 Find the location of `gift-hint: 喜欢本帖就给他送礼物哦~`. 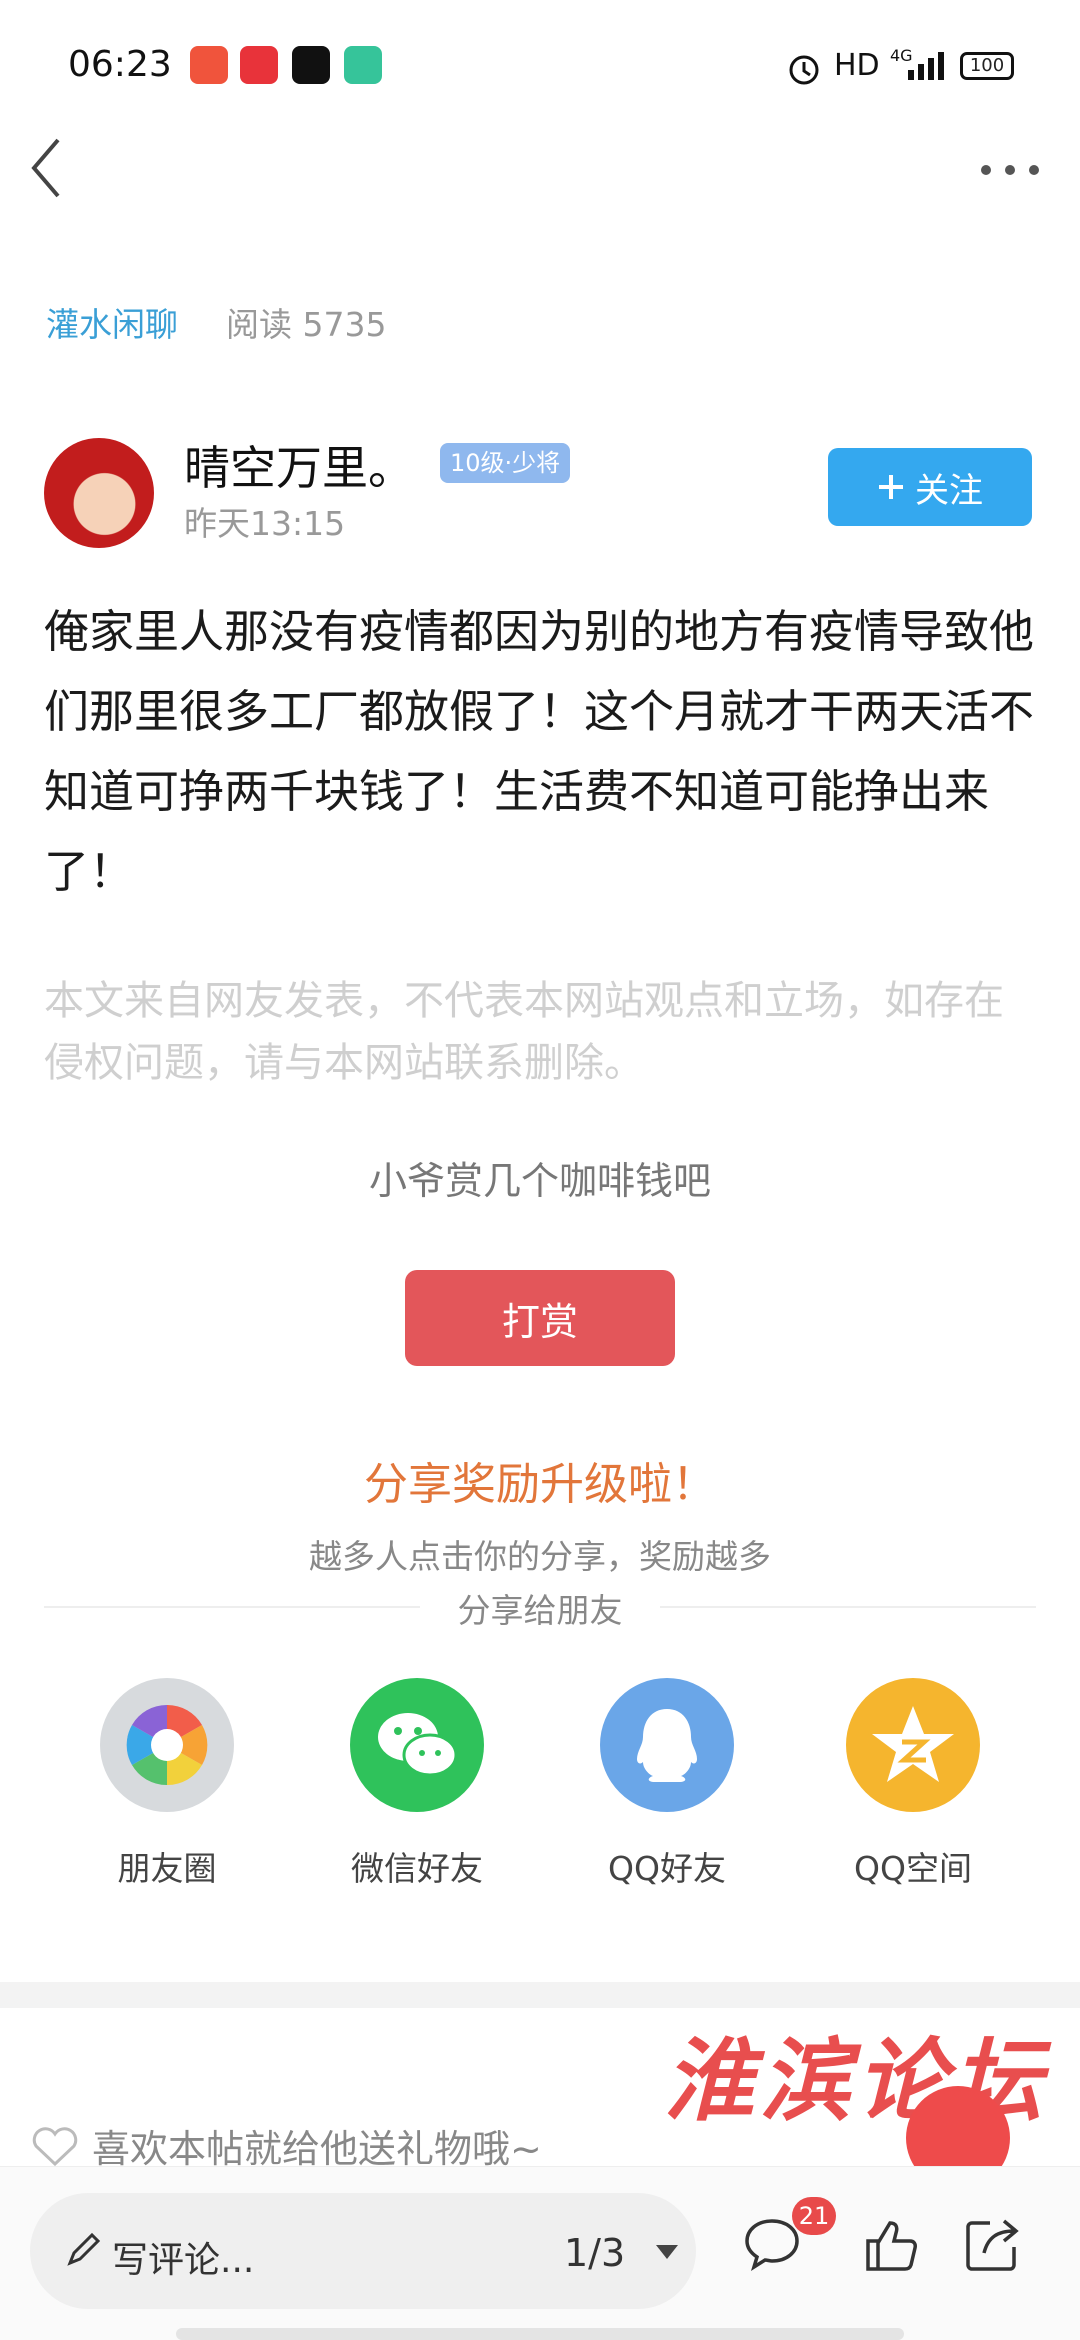

gift-hint: 喜欢本帖就给他送礼物哦~ is located at coordinates (287, 2145).